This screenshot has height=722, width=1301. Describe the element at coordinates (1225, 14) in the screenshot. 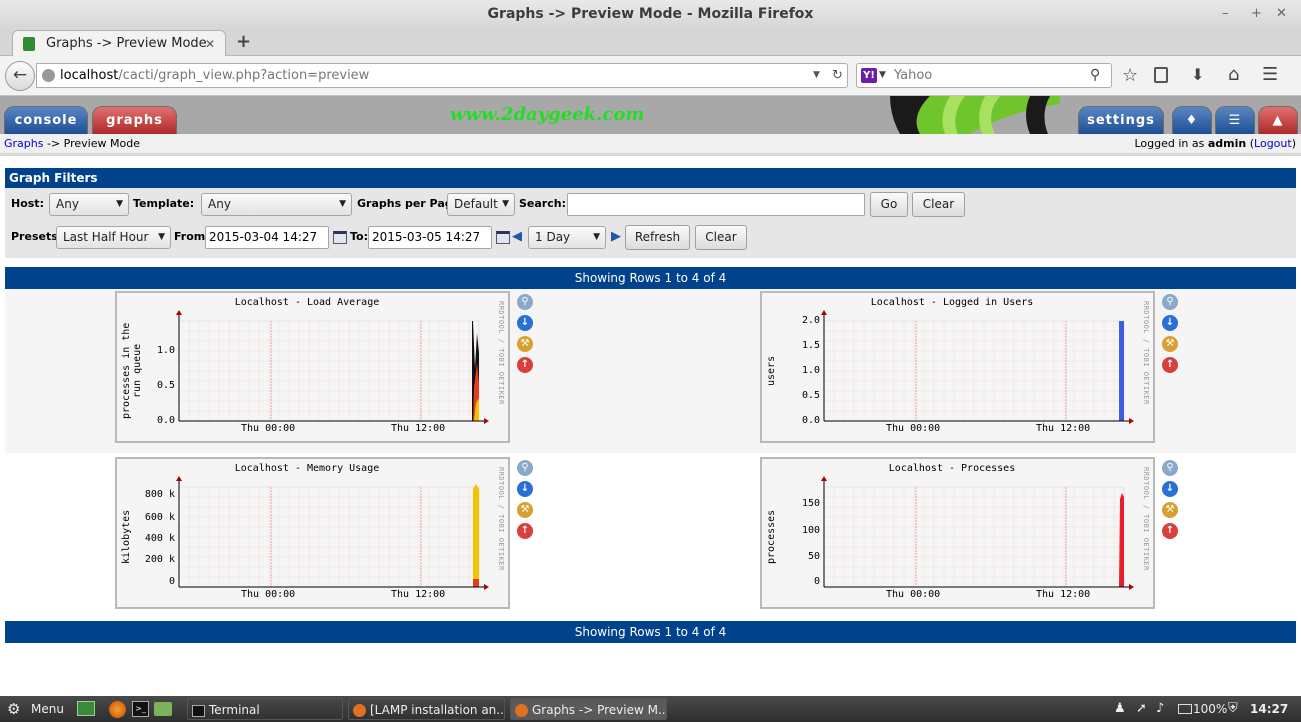

I see `minimize-button: –` at that location.